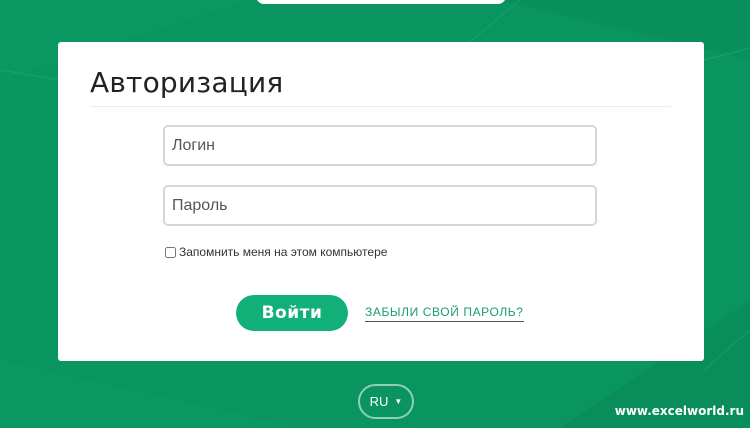 The image size is (750, 428). What do you see at coordinates (679, 411) in the screenshot?
I see `watermark: www.excelworld.ru` at bounding box center [679, 411].